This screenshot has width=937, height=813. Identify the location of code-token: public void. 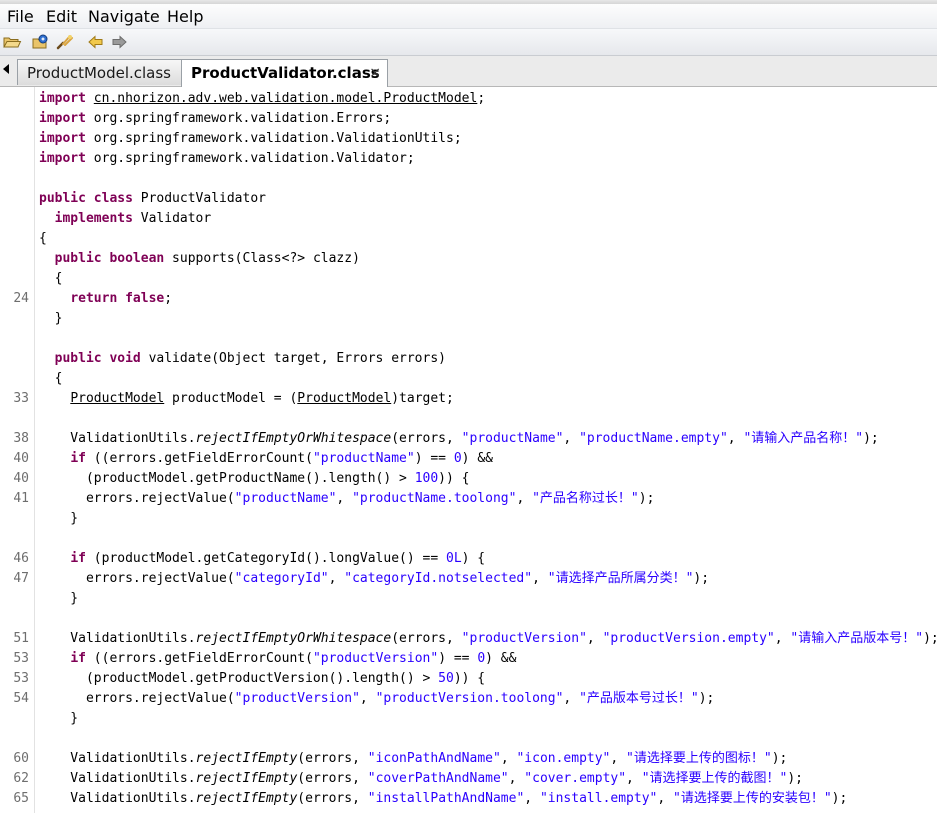
(97, 358).